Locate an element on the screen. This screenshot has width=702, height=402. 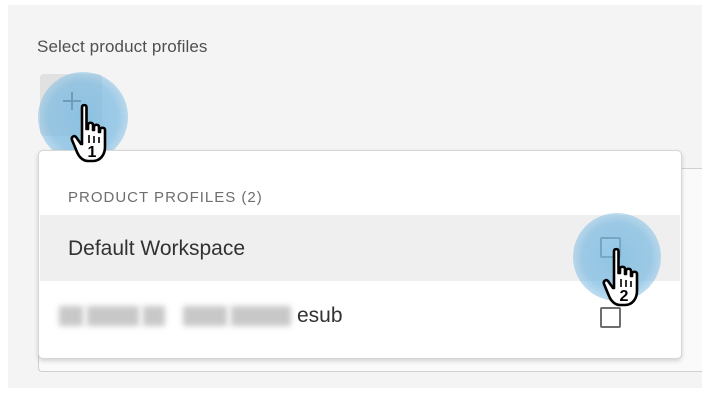
step-number-1: 1 is located at coordinates (92, 152).